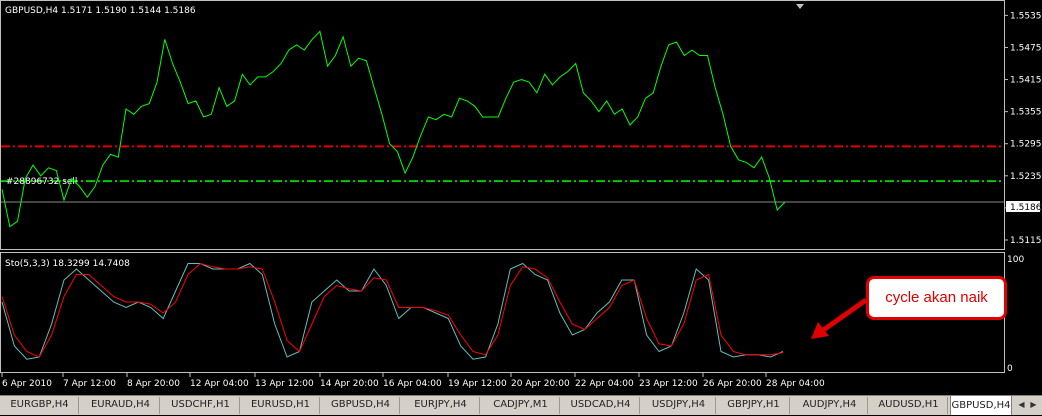 This screenshot has width=1042, height=416. I want to click on time-axis-label: 12 Apr 04:00, so click(219, 384).